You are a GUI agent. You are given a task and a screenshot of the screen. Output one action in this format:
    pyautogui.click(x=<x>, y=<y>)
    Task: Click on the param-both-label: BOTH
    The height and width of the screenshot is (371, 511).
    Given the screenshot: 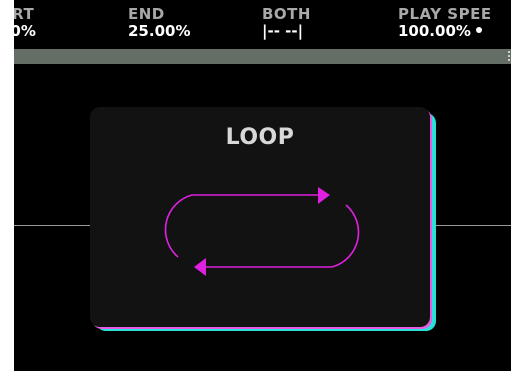 What is the action you would take?
    pyautogui.click(x=286, y=14)
    